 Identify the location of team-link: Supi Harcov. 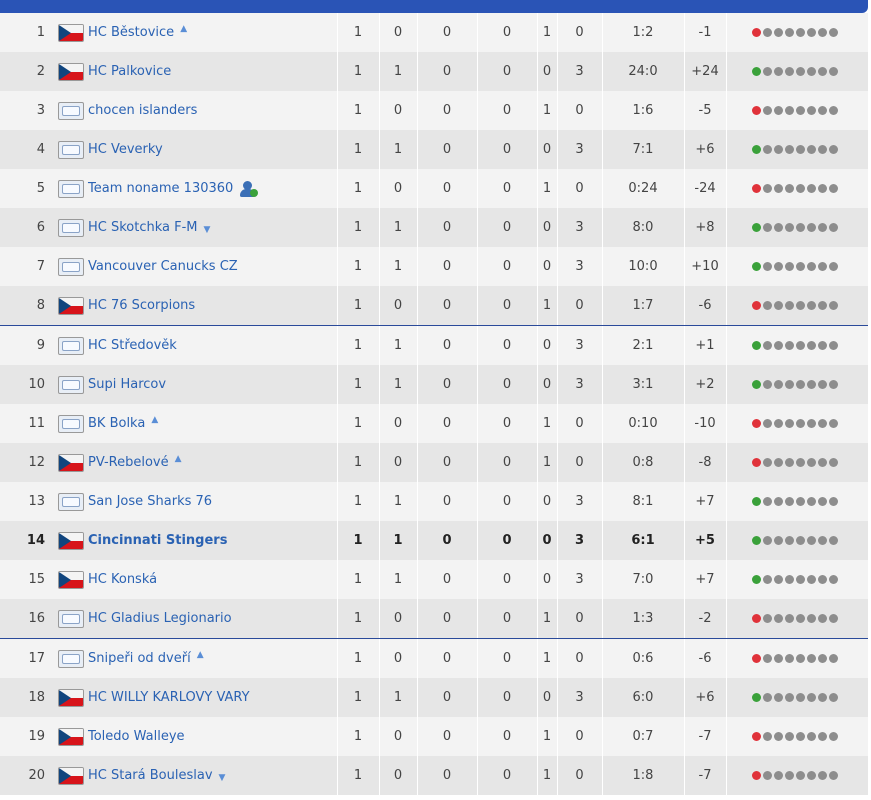
(205, 384).